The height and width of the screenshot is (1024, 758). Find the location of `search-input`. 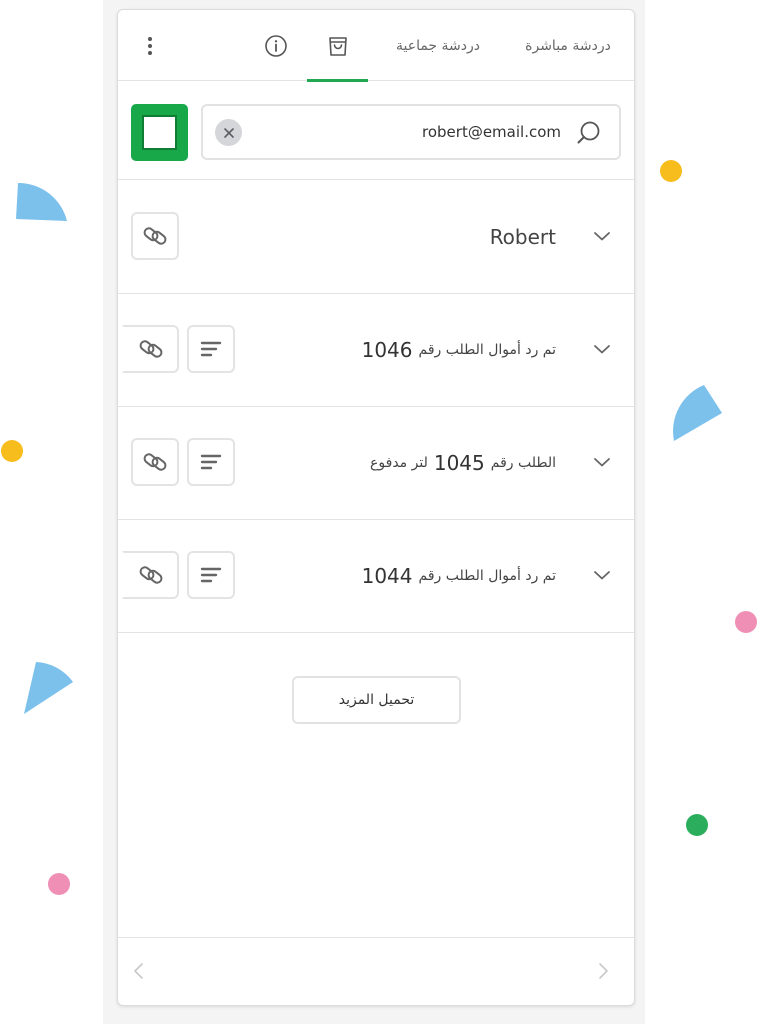

search-input is located at coordinates (406, 132).